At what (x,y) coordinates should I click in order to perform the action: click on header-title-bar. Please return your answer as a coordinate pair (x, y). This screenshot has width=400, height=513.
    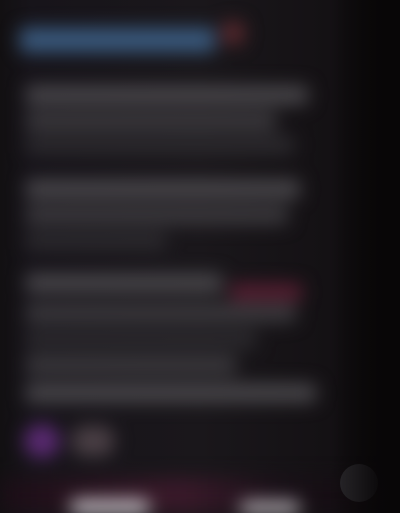
    Looking at the image, I should click on (117, 40).